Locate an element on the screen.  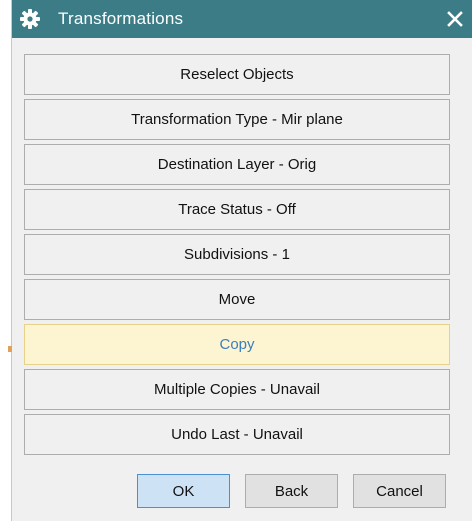
close-icon is located at coordinates (455, 19).